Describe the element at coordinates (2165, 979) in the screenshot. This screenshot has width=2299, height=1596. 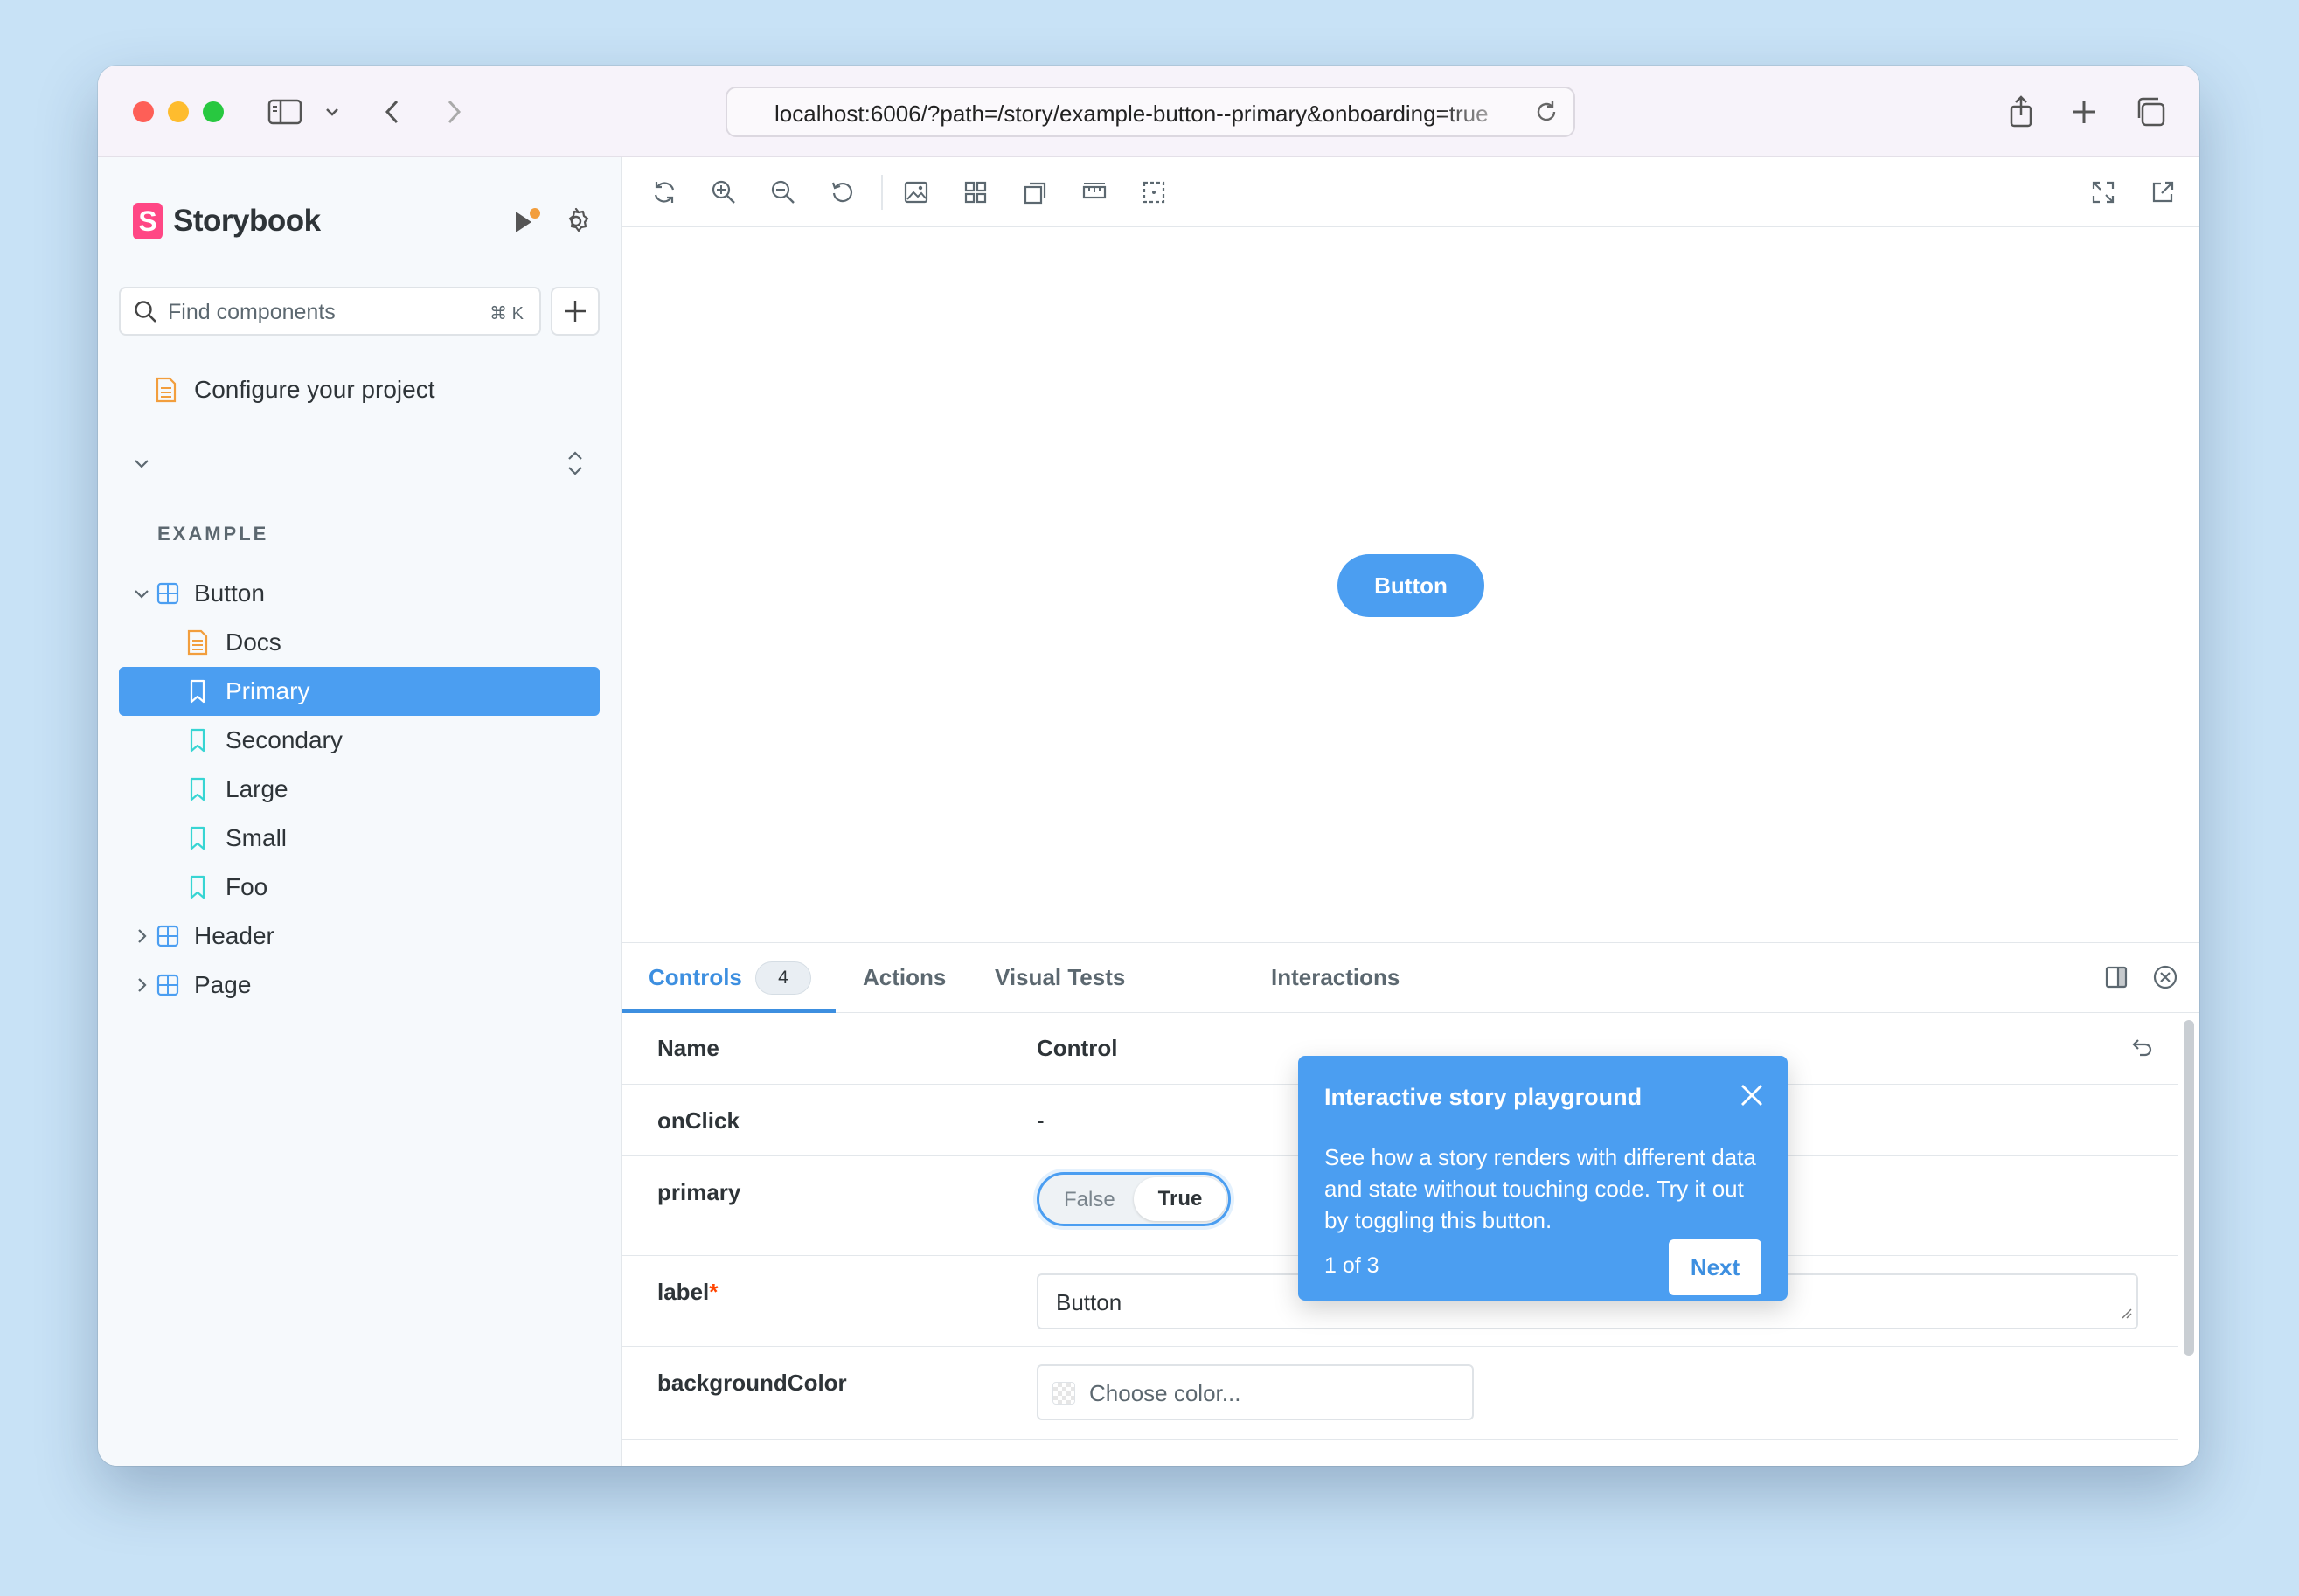
I see `close-panel-icon` at that location.